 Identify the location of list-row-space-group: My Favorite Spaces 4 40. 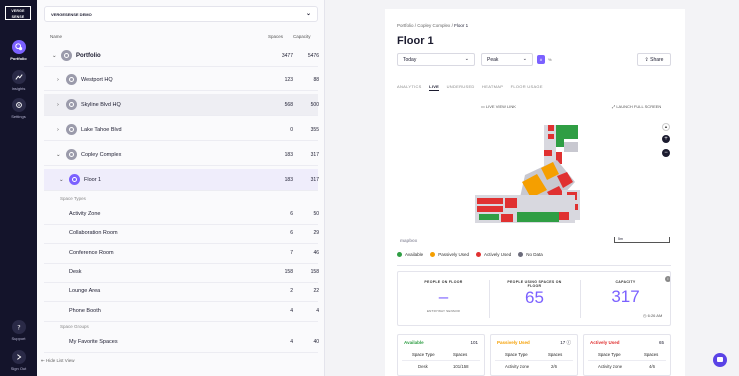
(181, 342).